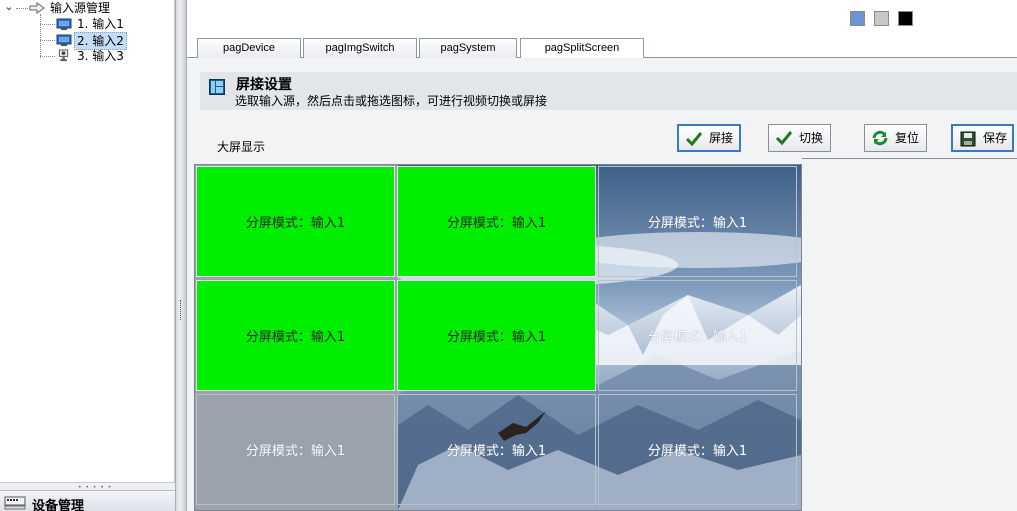  I want to click on splice-button: 屏接, so click(709, 138).